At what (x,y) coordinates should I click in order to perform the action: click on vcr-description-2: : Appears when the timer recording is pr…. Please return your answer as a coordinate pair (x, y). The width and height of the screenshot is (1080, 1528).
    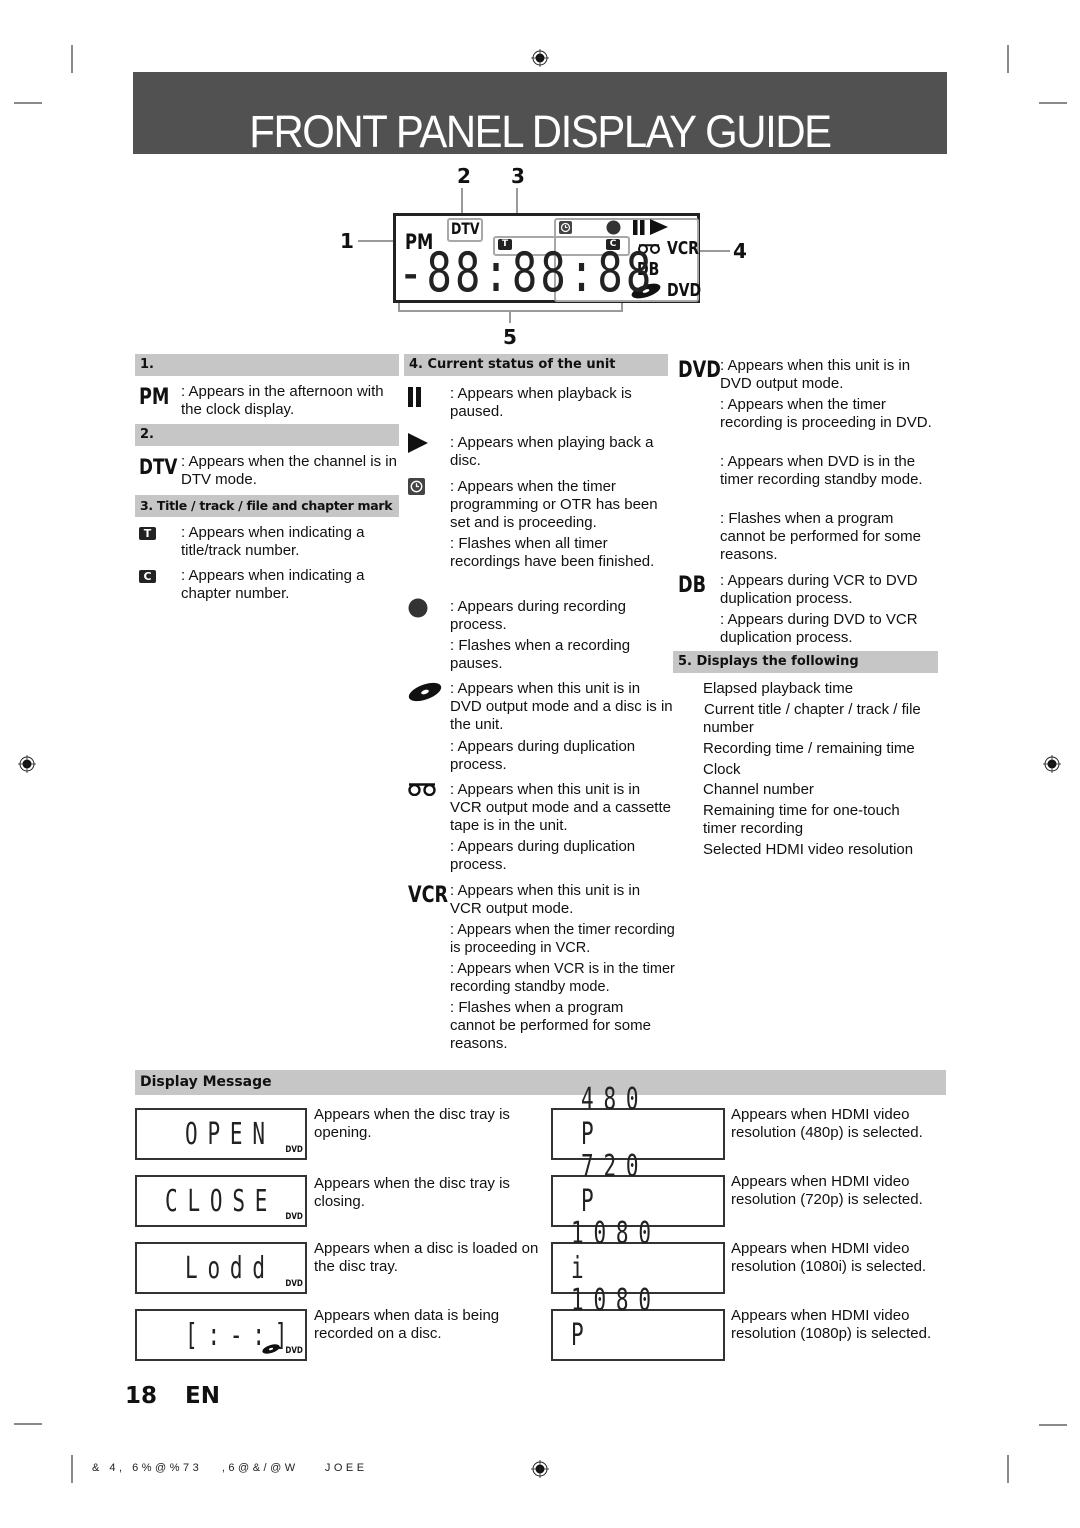
    Looking at the image, I should click on (562, 939).